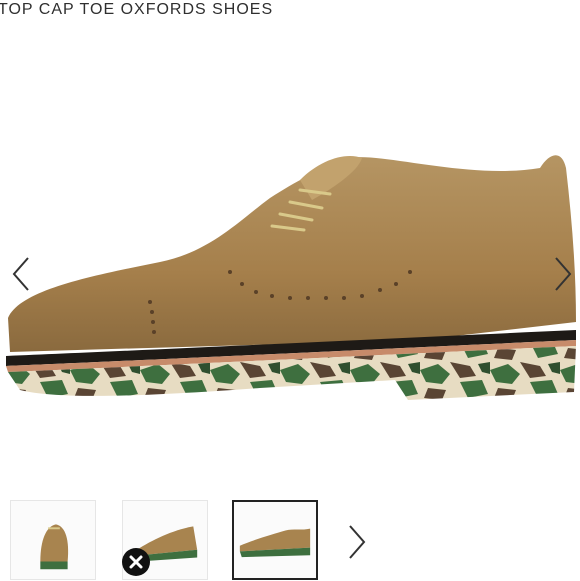 The width and height of the screenshot is (580, 581). I want to click on chevron-left-icon, so click(20, 274).